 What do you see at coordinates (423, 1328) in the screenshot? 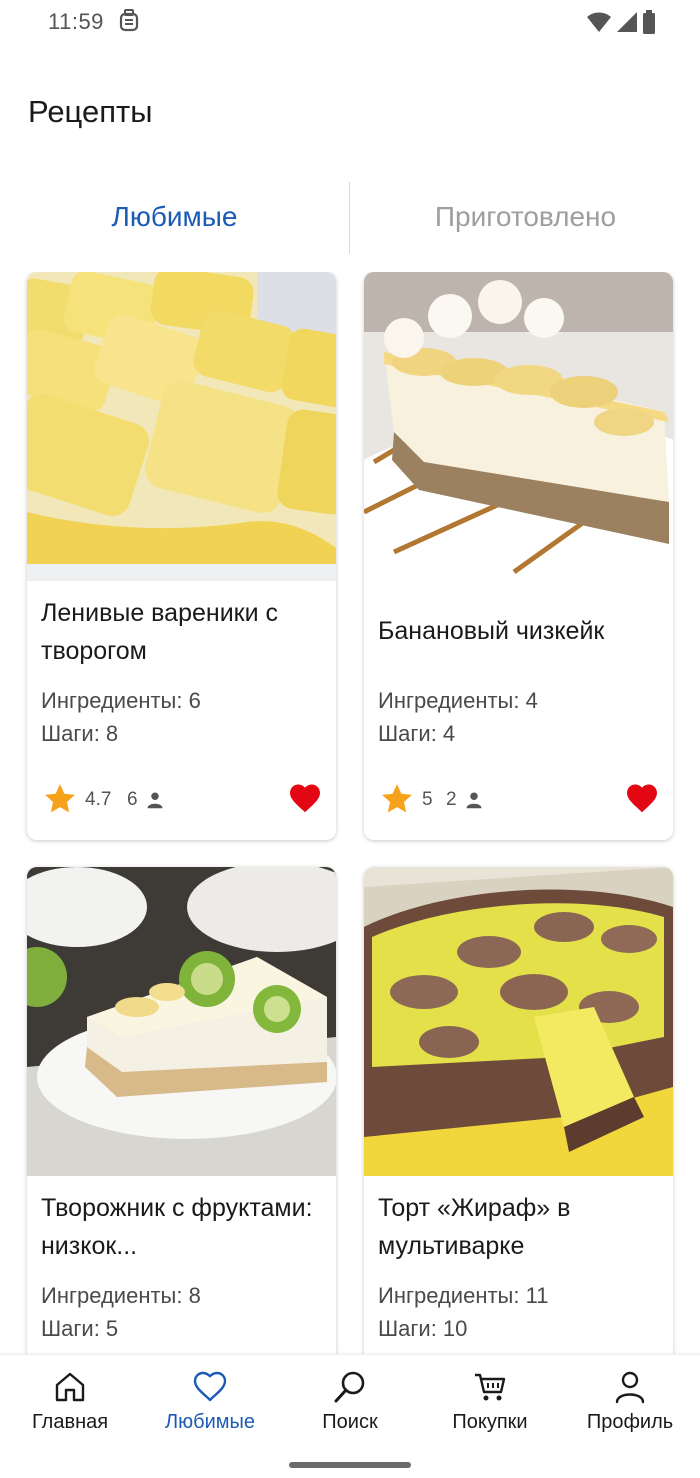
I see `steps-count: Шаги: 10` at bounding box center [423, 1328].